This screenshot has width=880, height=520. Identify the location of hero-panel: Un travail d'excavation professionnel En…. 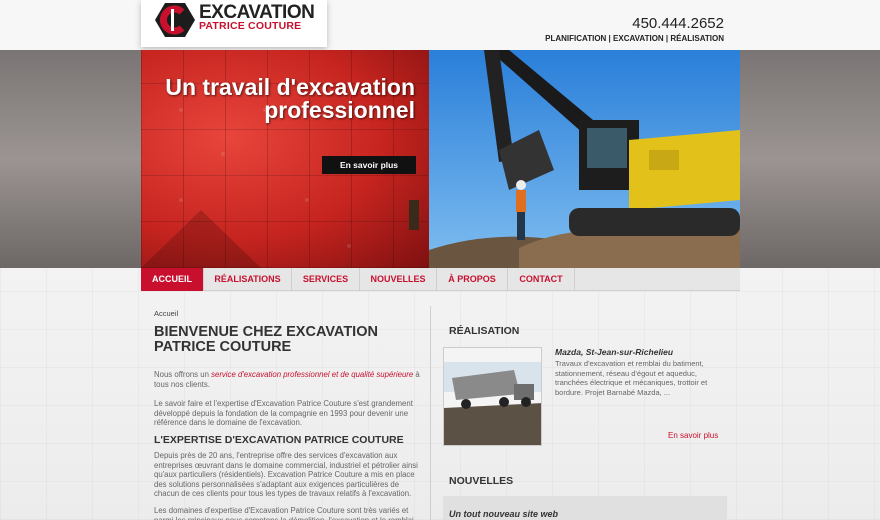
(285, 159).